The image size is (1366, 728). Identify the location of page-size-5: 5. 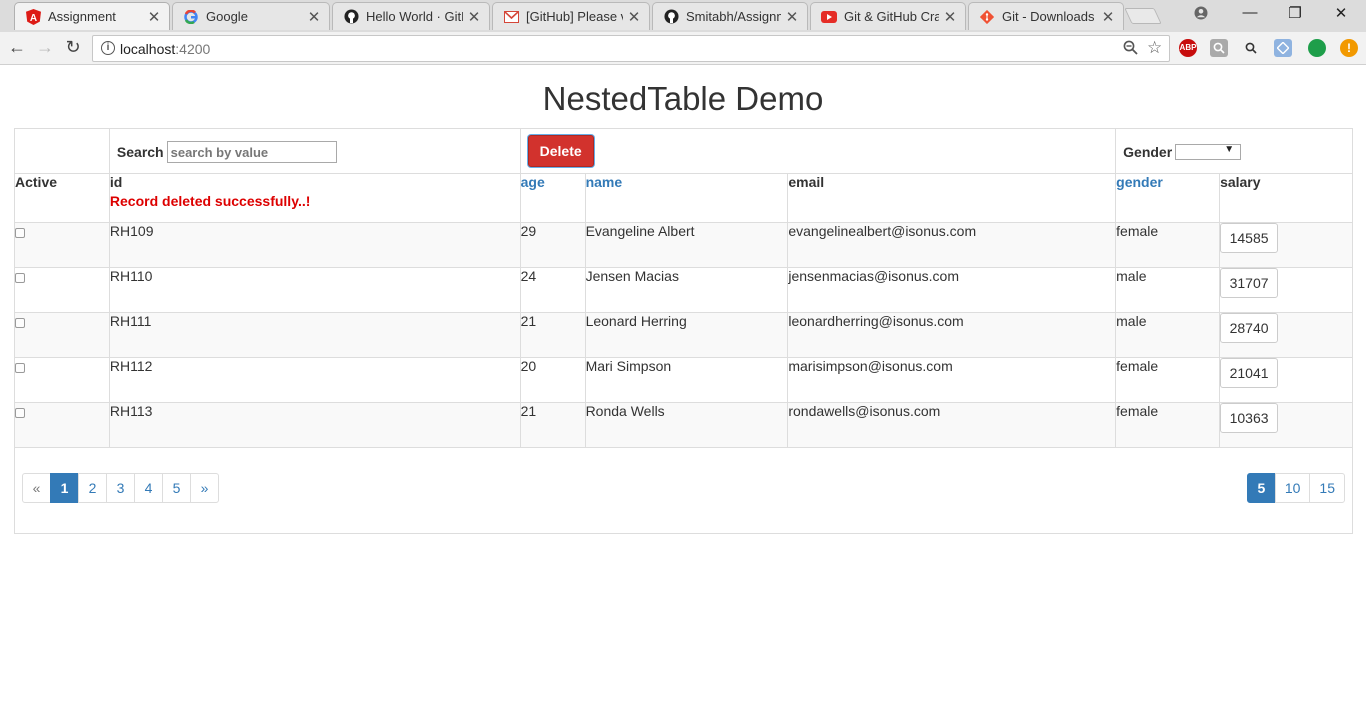
(1261, 488).